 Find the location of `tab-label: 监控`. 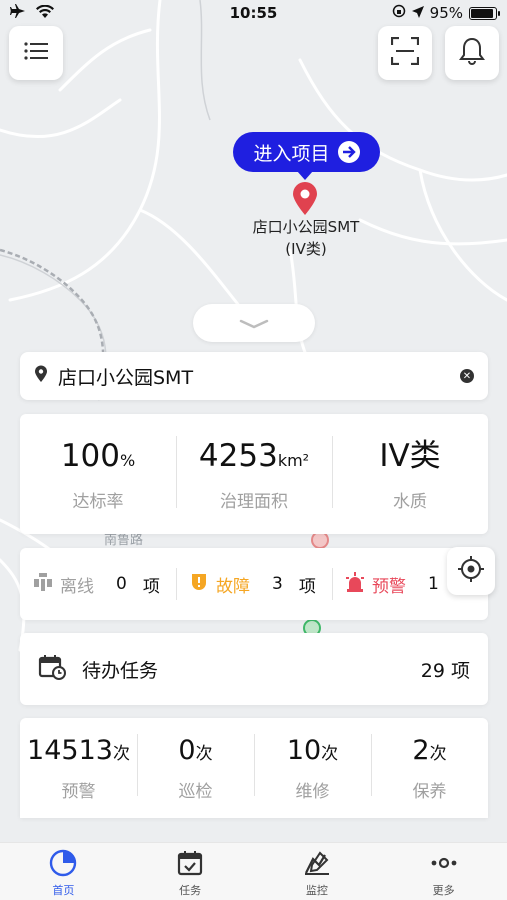

tab-label: 监控 is located at coordinates (316, 890).